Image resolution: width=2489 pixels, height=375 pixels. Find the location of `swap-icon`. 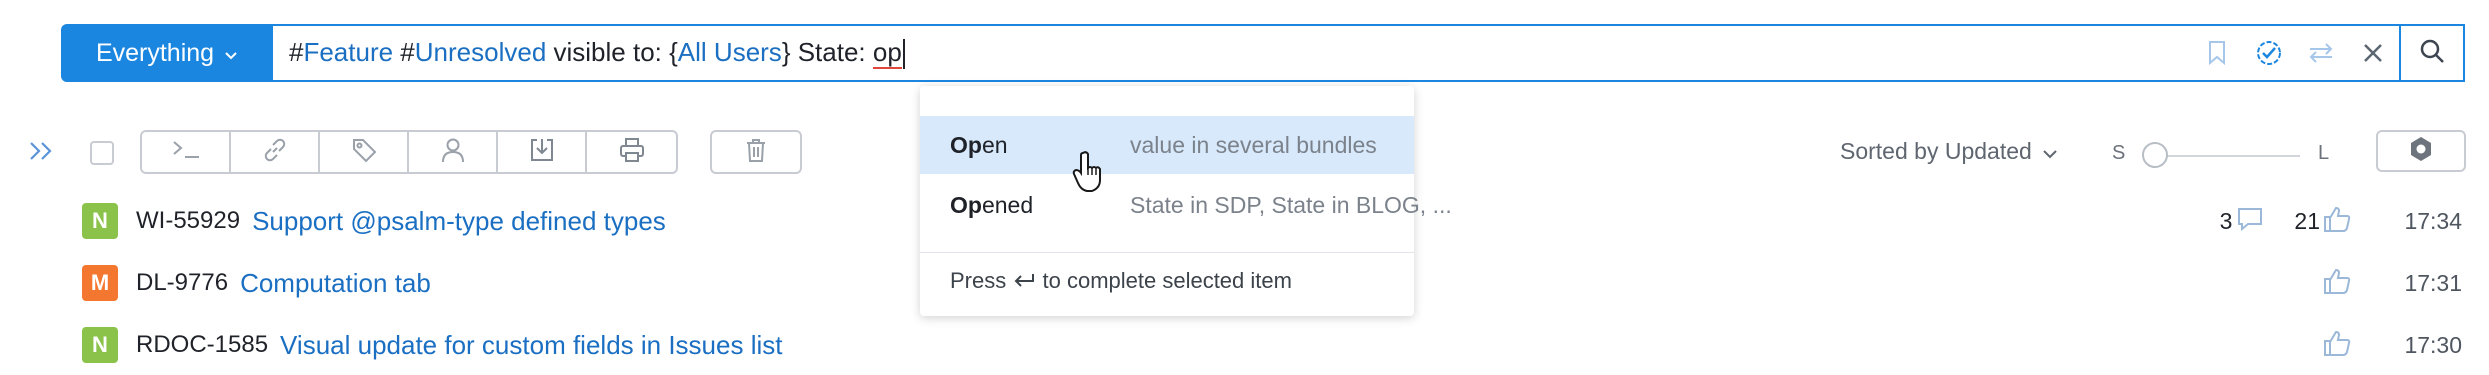

swap-icon is located at coordinates (2321, 53).